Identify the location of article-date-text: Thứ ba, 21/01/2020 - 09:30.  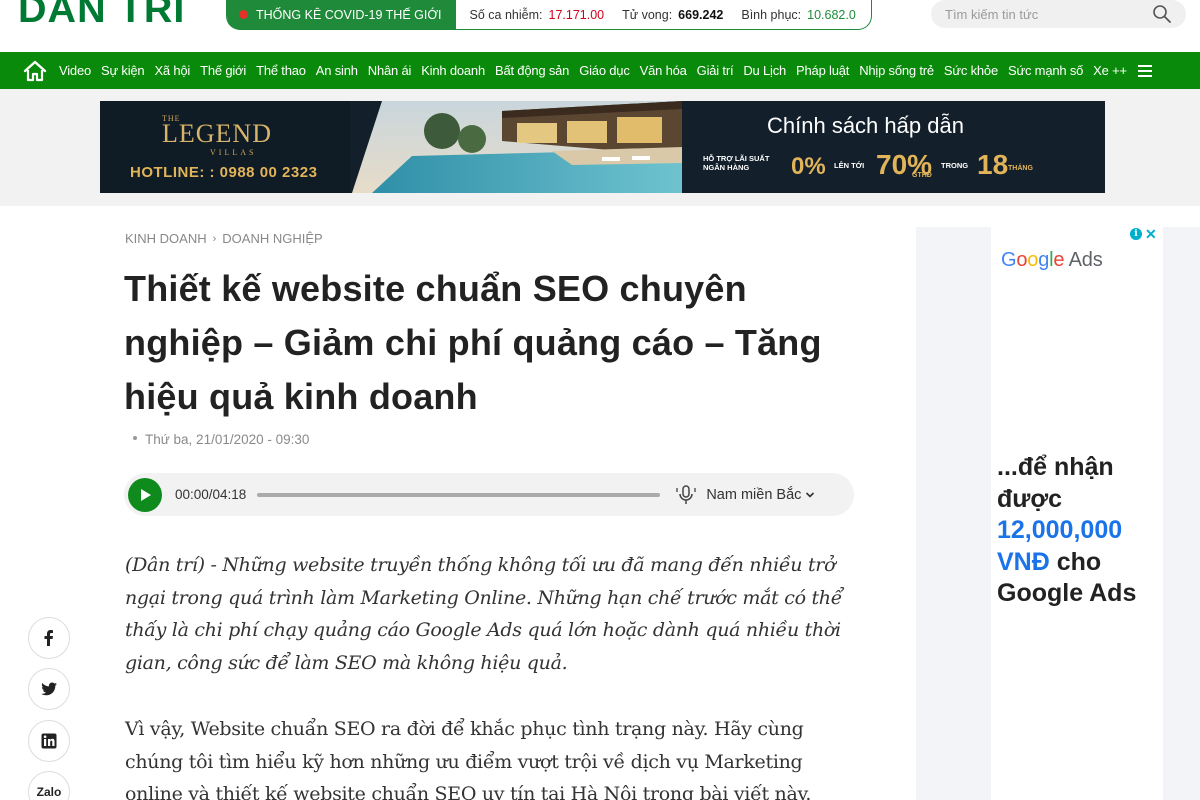
(227, 439).